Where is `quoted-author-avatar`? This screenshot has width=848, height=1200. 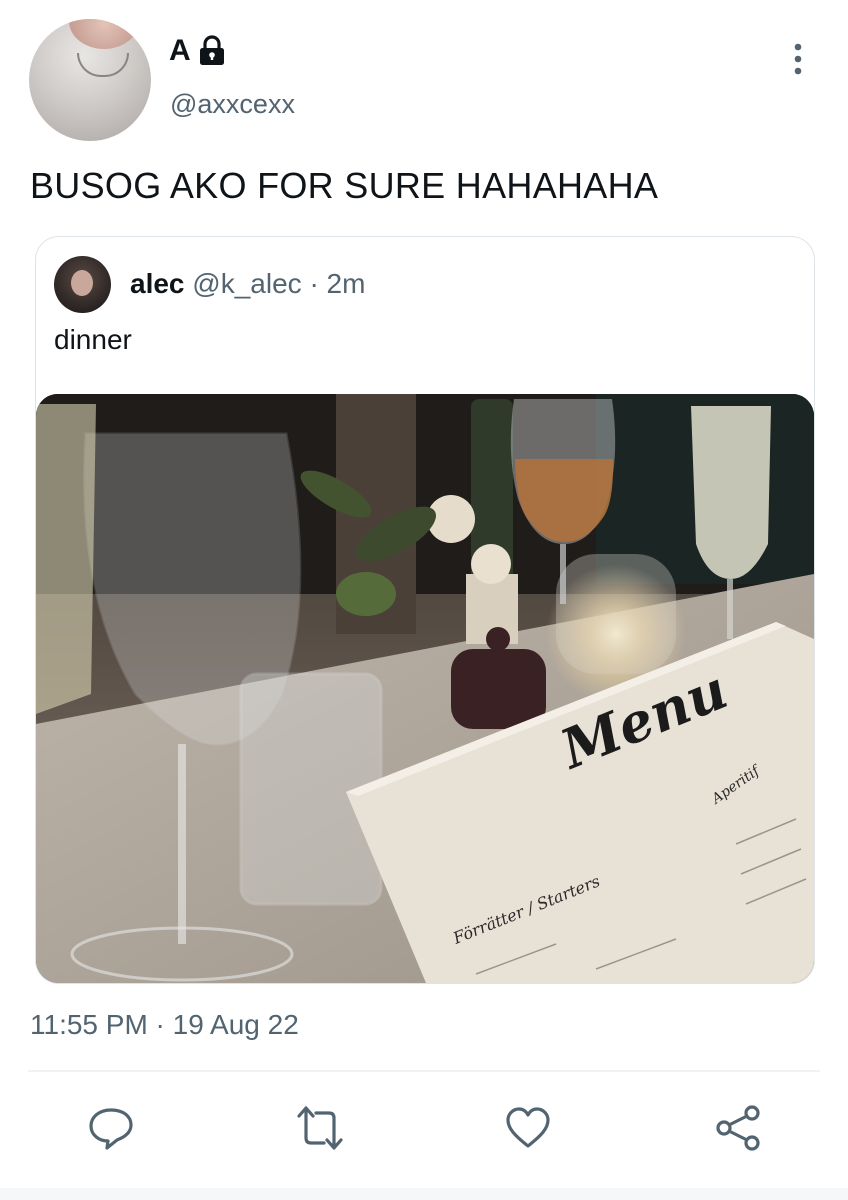
quoted-author-avatar is located at coordinates (82, 284).